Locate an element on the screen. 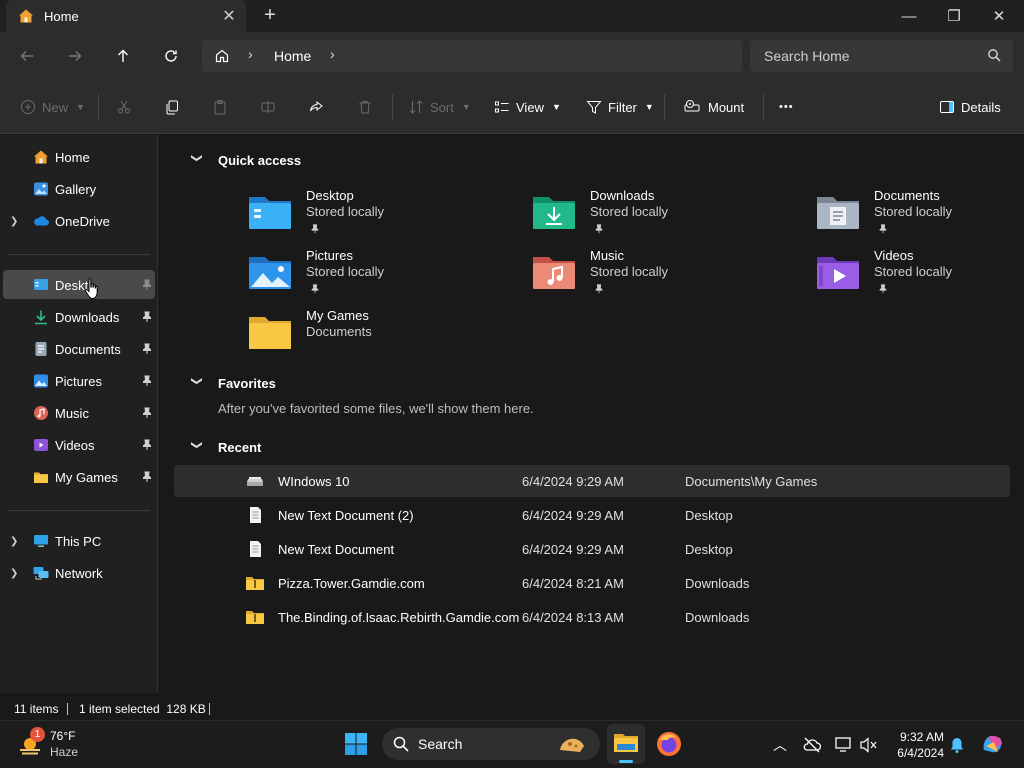 This screenshot has width=1024, height=768. up-button is located at coordinates (123, 56).